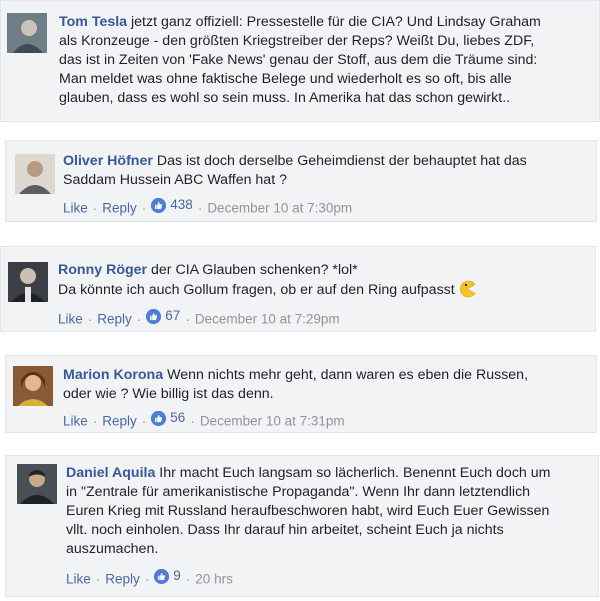  Describe the element at coordinates (110, 473) in the screenshot. I see `comment-author: Daniel Aquila` at that location.